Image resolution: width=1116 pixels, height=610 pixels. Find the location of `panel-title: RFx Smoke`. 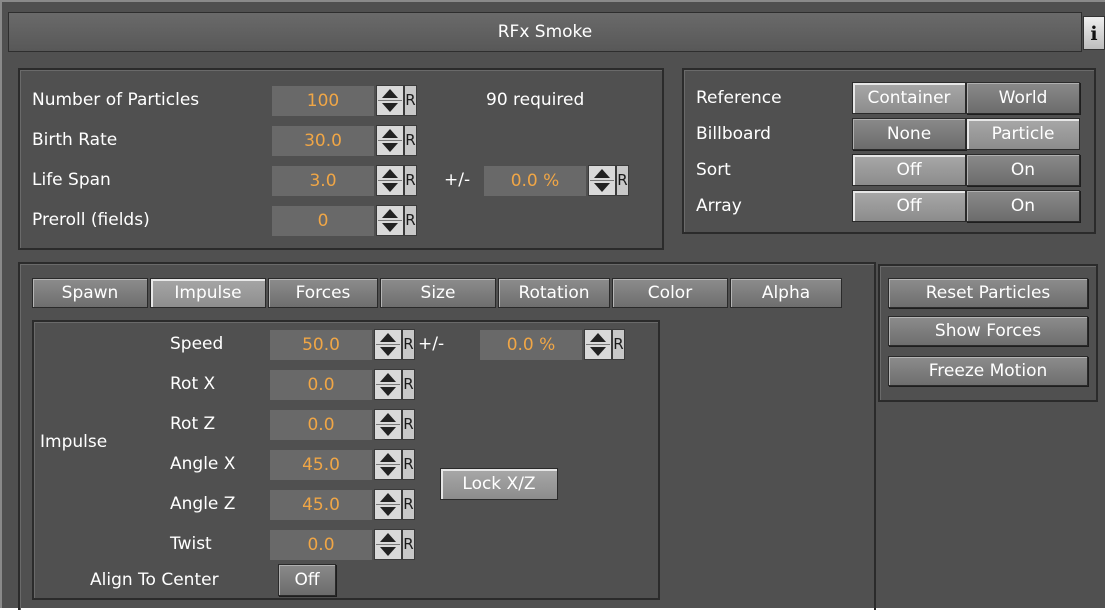

panel-title: RFx Smoke is located at coordinates (545, 32).